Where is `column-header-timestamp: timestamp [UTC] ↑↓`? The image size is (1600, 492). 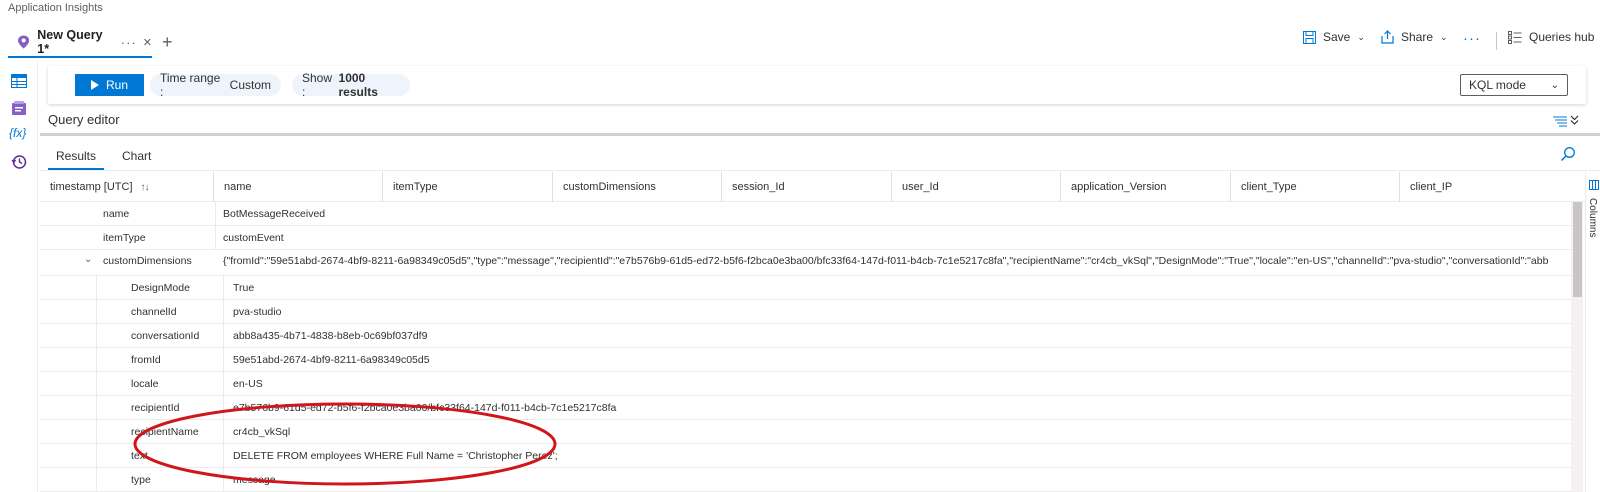
column-header-timestamp: timestamp [UTC] ↑↓ is located at coordinates (127, 187).